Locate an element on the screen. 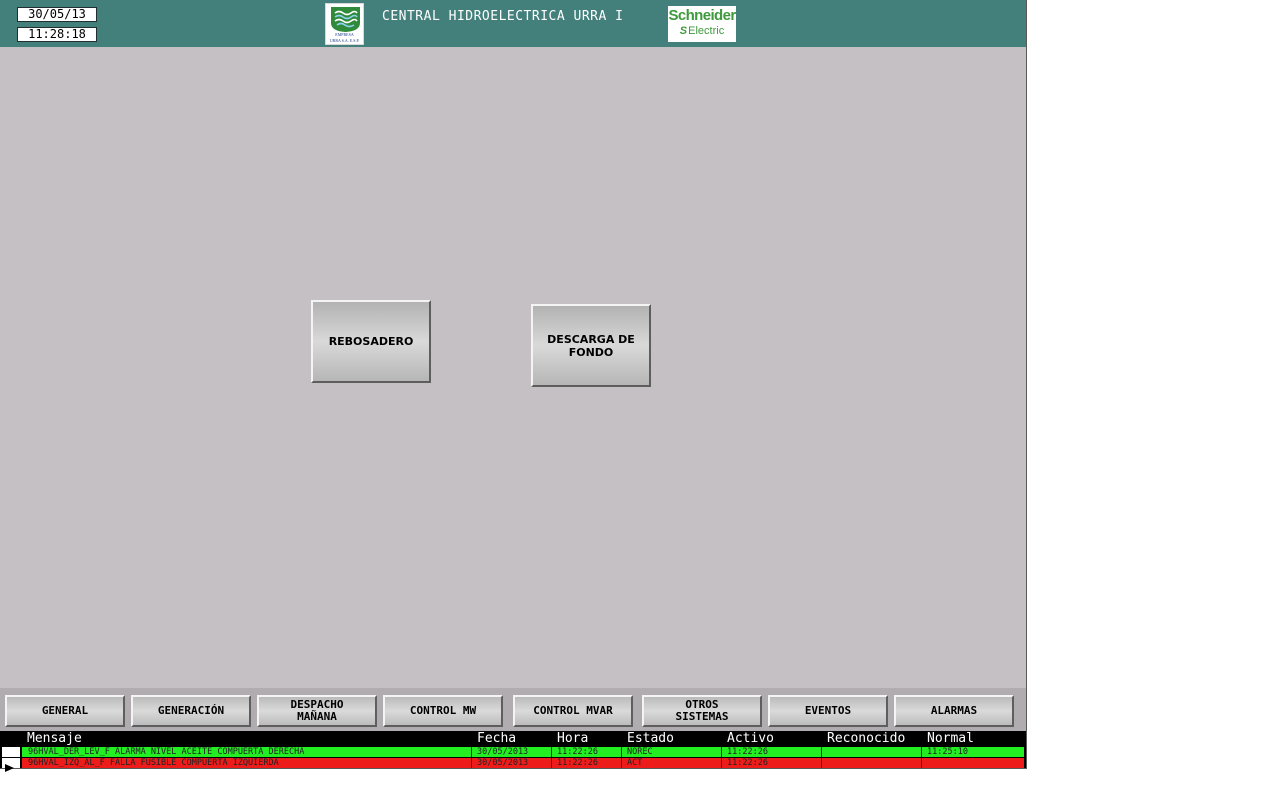 The width and height of the screenshot is (1280, 800). date-display: 30/05/13 is located at coordinates (57, 14).